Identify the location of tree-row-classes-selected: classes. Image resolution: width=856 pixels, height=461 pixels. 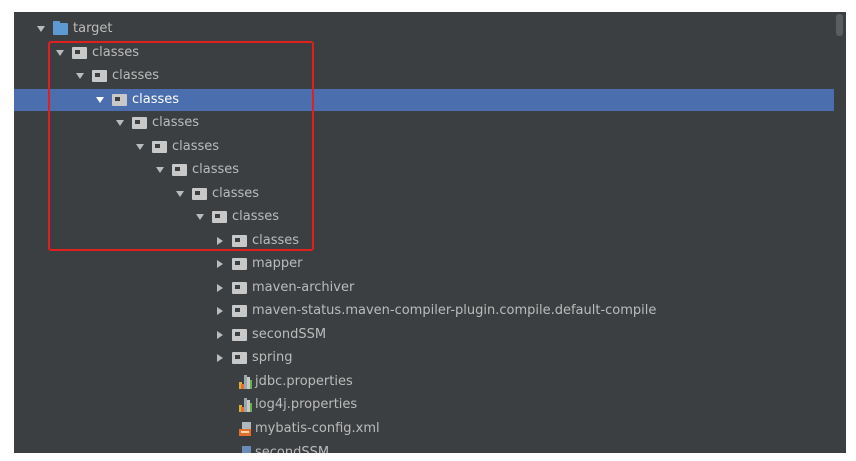
(430, 100).